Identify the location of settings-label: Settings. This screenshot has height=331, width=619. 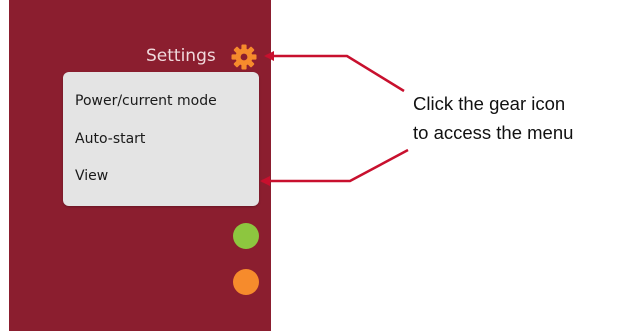
(181, 56).